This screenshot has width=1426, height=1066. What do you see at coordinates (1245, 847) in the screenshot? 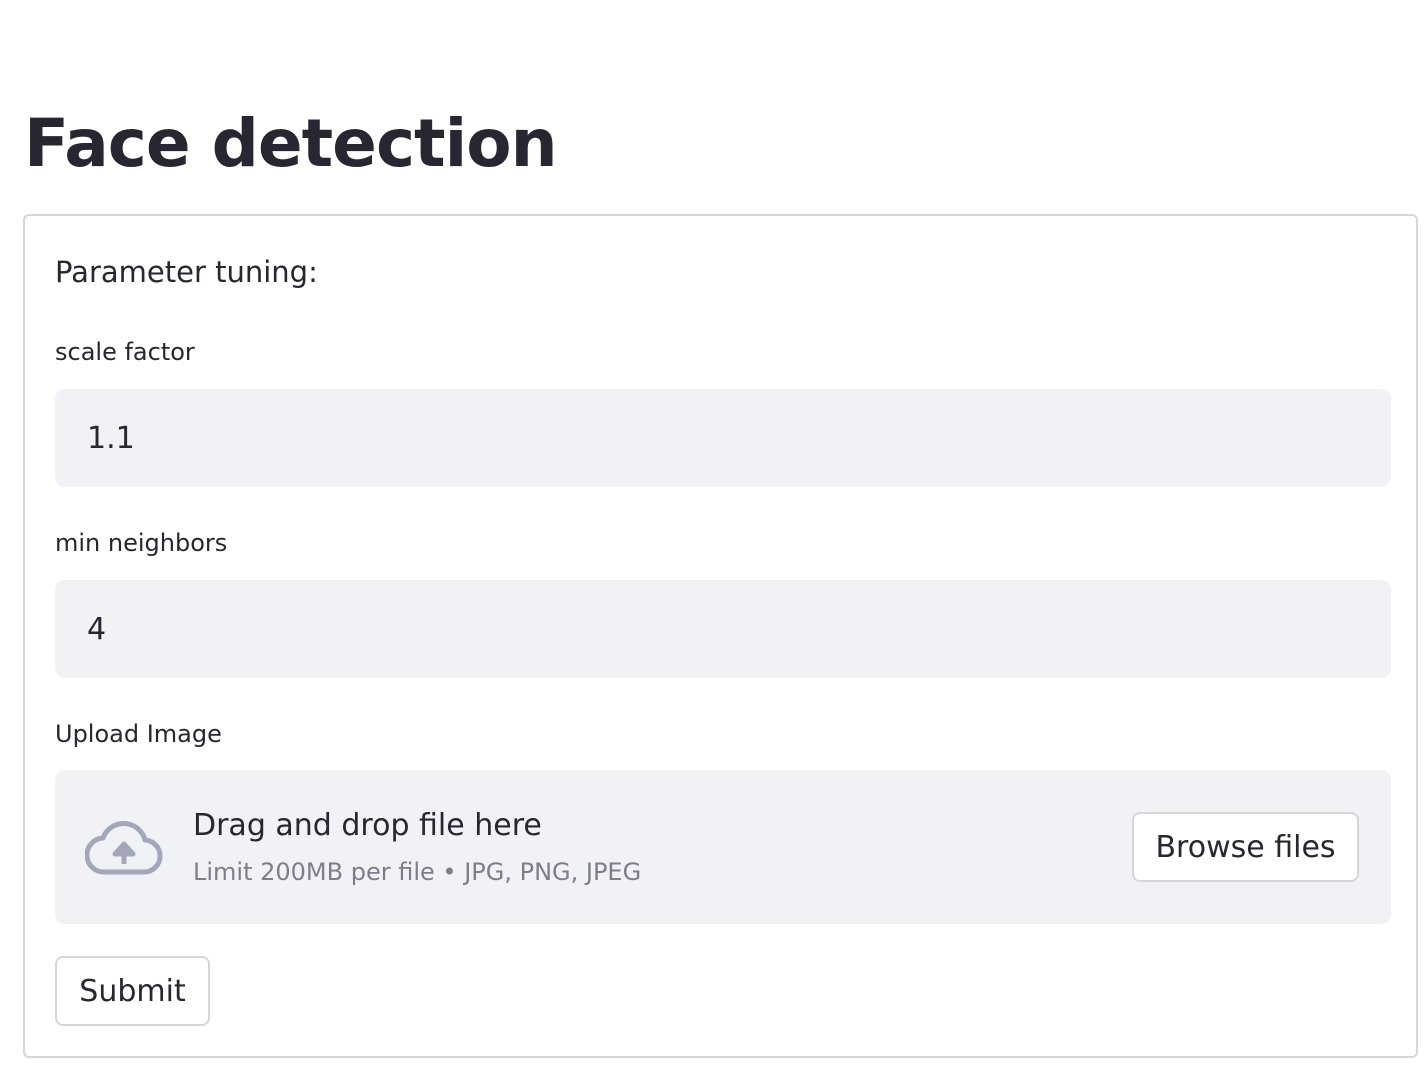
I see `browse-files-button: Browse files` at bounding box center [1245, 847].